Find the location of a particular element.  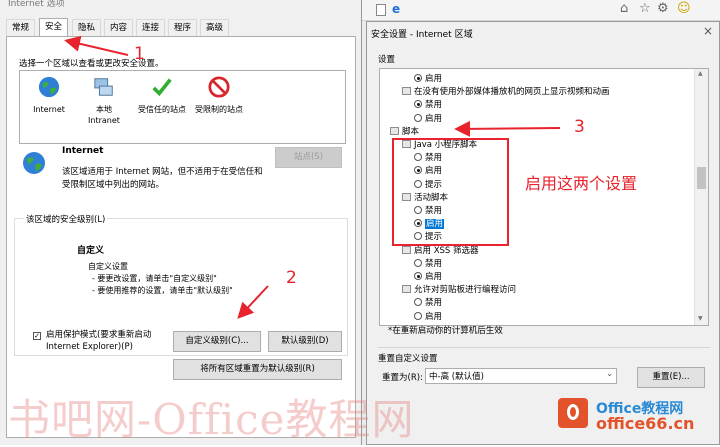

office-logo-letter is located at coordinates (573, 412).